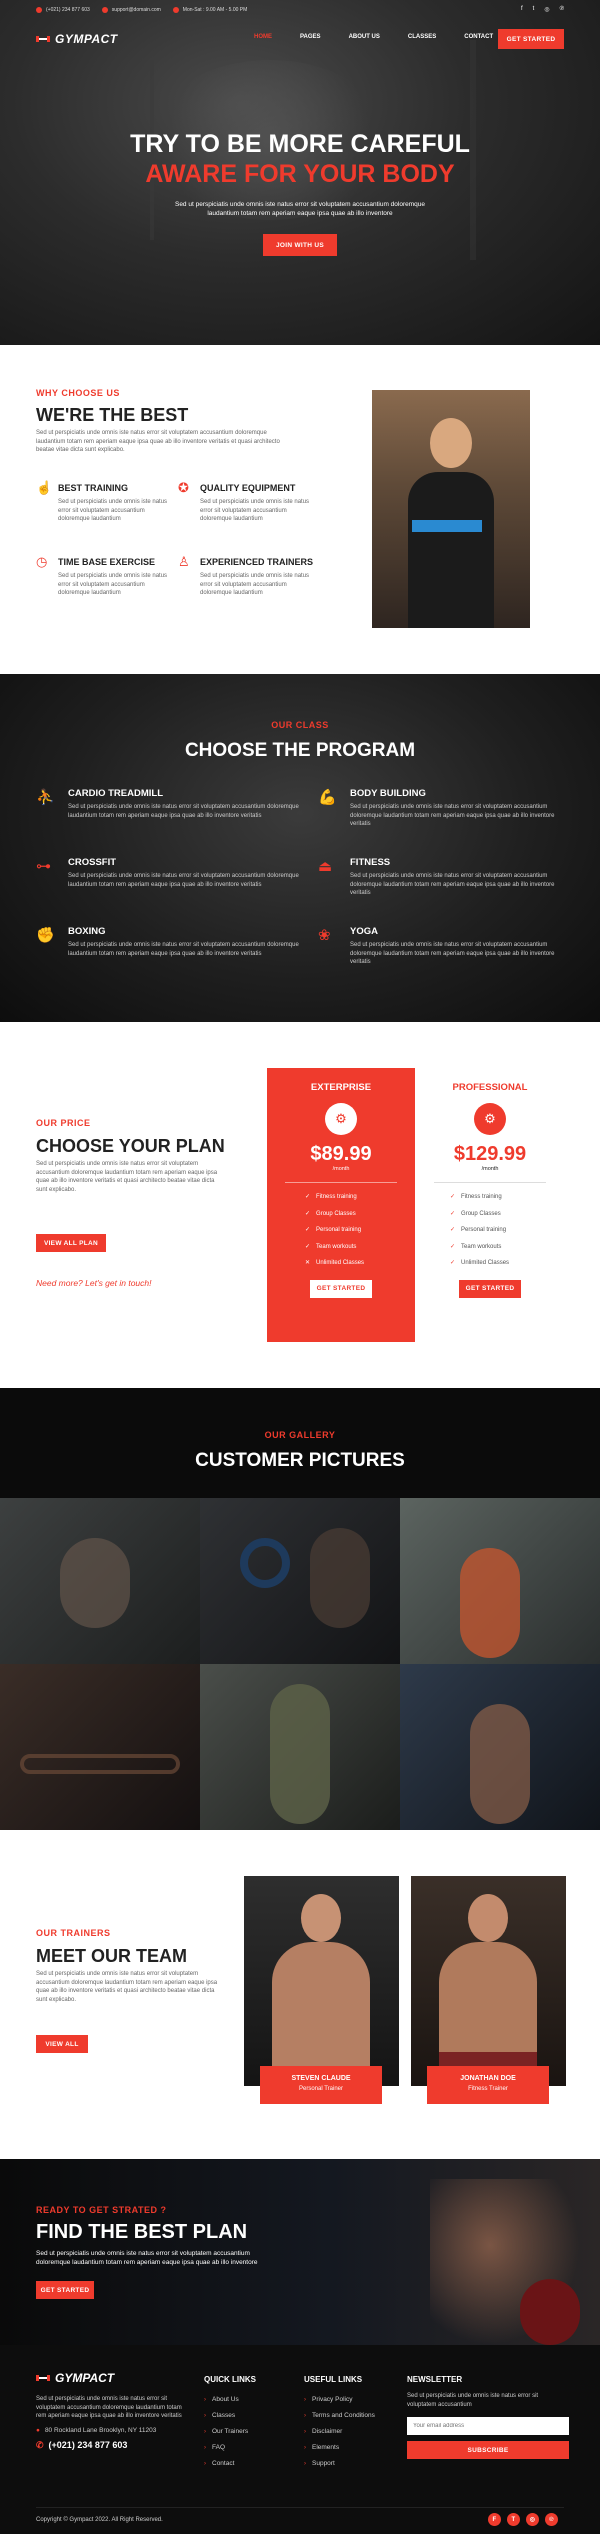  I want to click on trainer-card-jonathan: JONATHAN DOE Fitness Trainer, so click(488, 2085).